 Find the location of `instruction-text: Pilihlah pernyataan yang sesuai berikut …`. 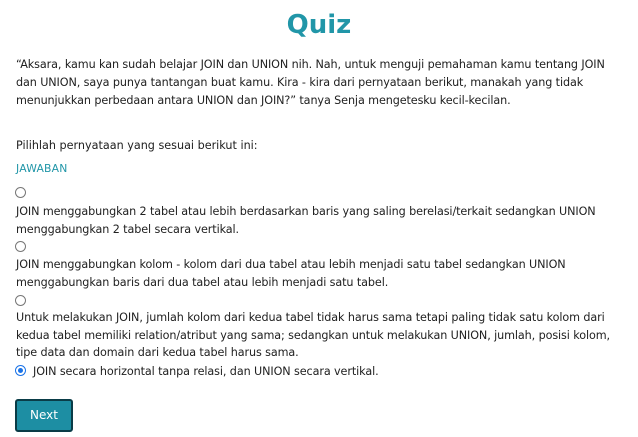

instruction-text: Pilihlah pernyataan yang sesuai berikut … is located at coordinates (137, 145).